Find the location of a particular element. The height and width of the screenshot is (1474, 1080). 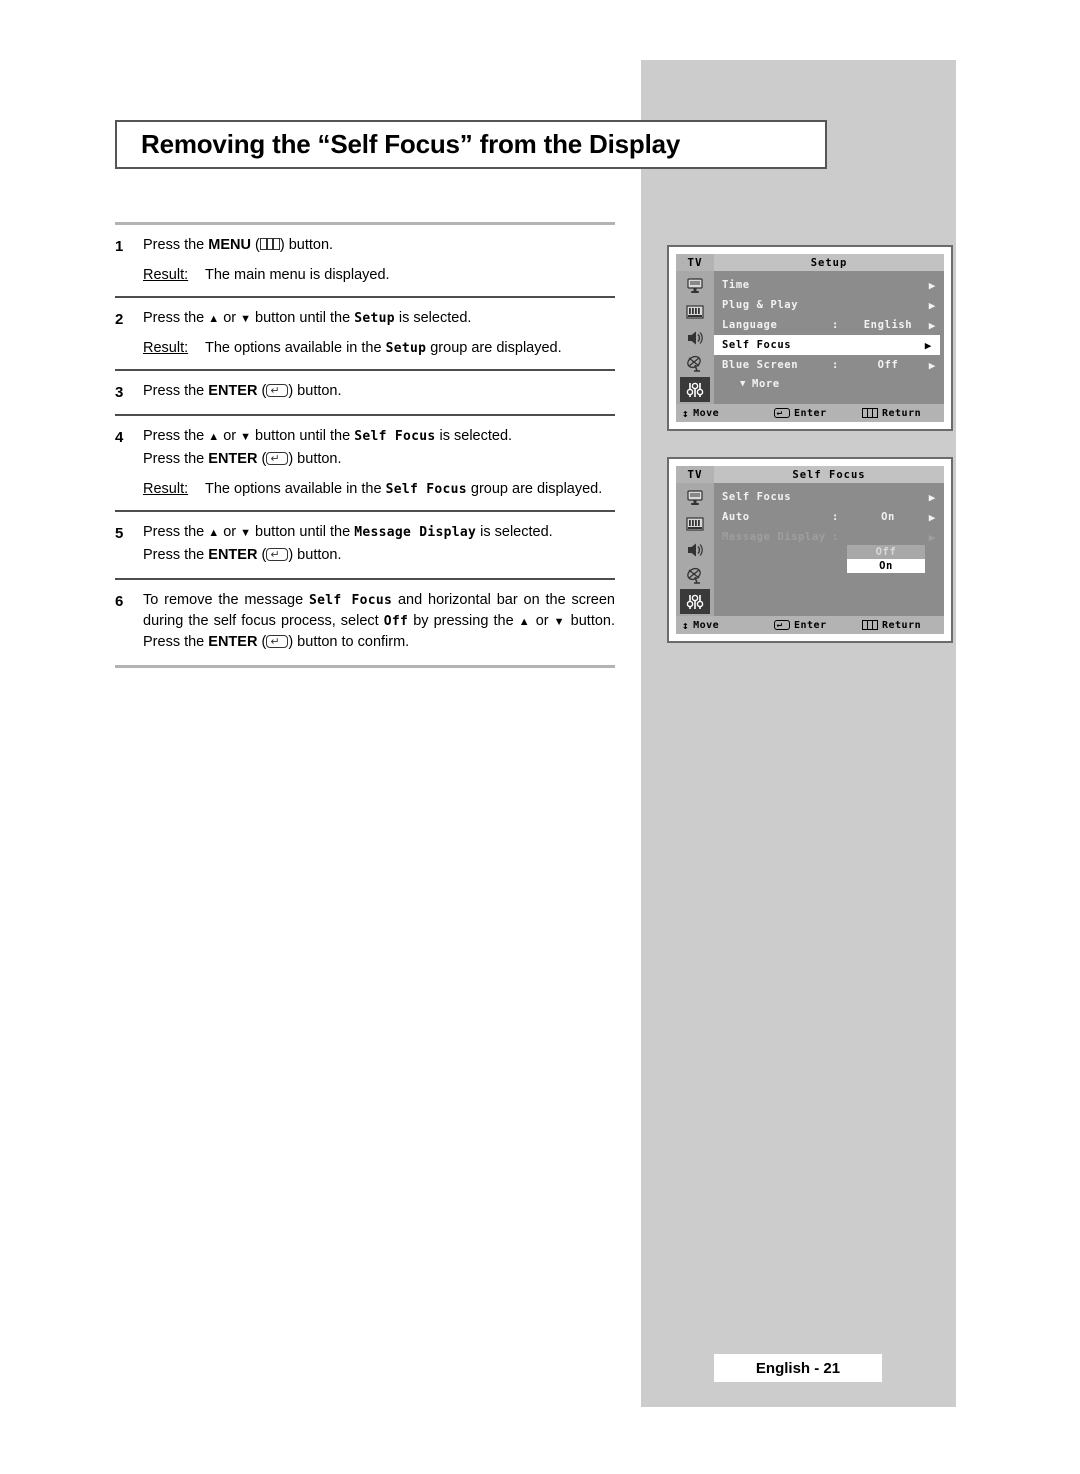

osd-heading: Self Focus is located at coordinates (829, 474).